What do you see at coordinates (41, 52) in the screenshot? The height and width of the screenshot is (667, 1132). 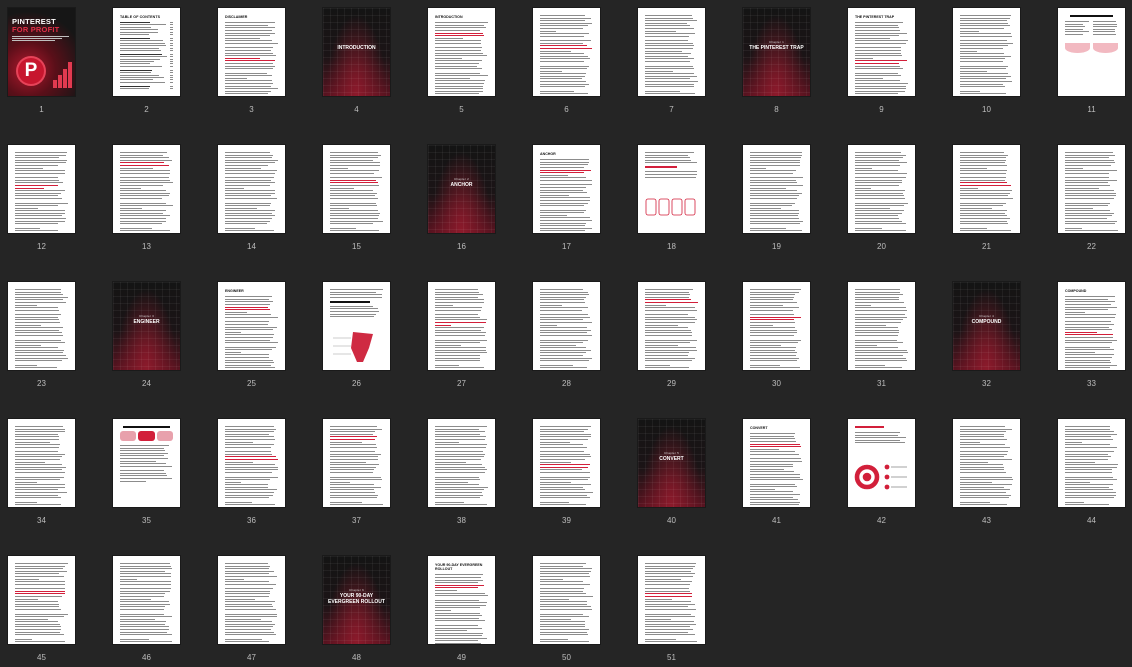 I see `page-preview: PINTEREST FOR PROFIT P` at bounding box center [41, 52].